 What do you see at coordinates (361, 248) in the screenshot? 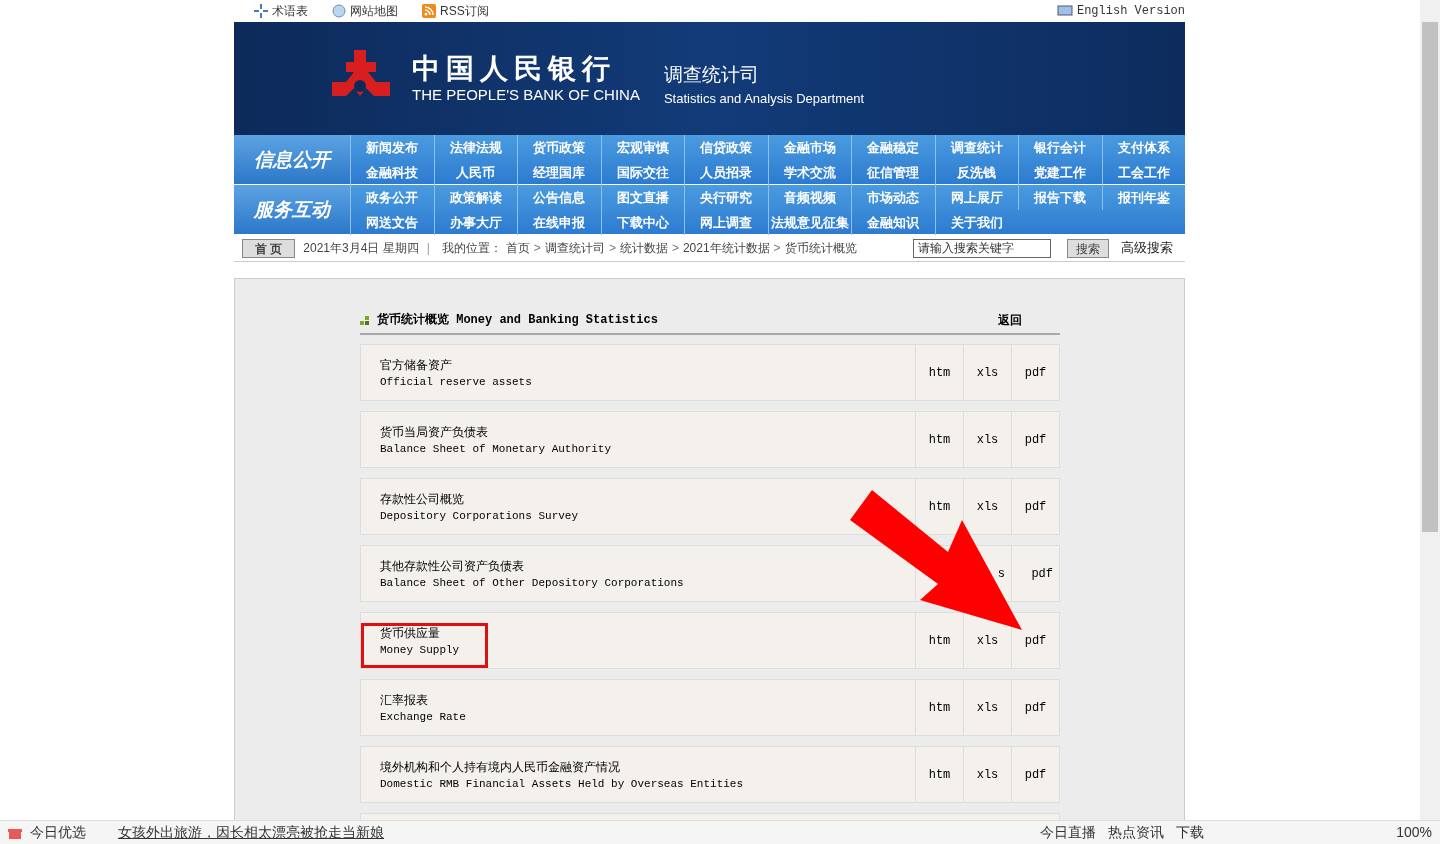
I see `date-text: 2021年3月4日 星期四` at bounding box center [361, 248].